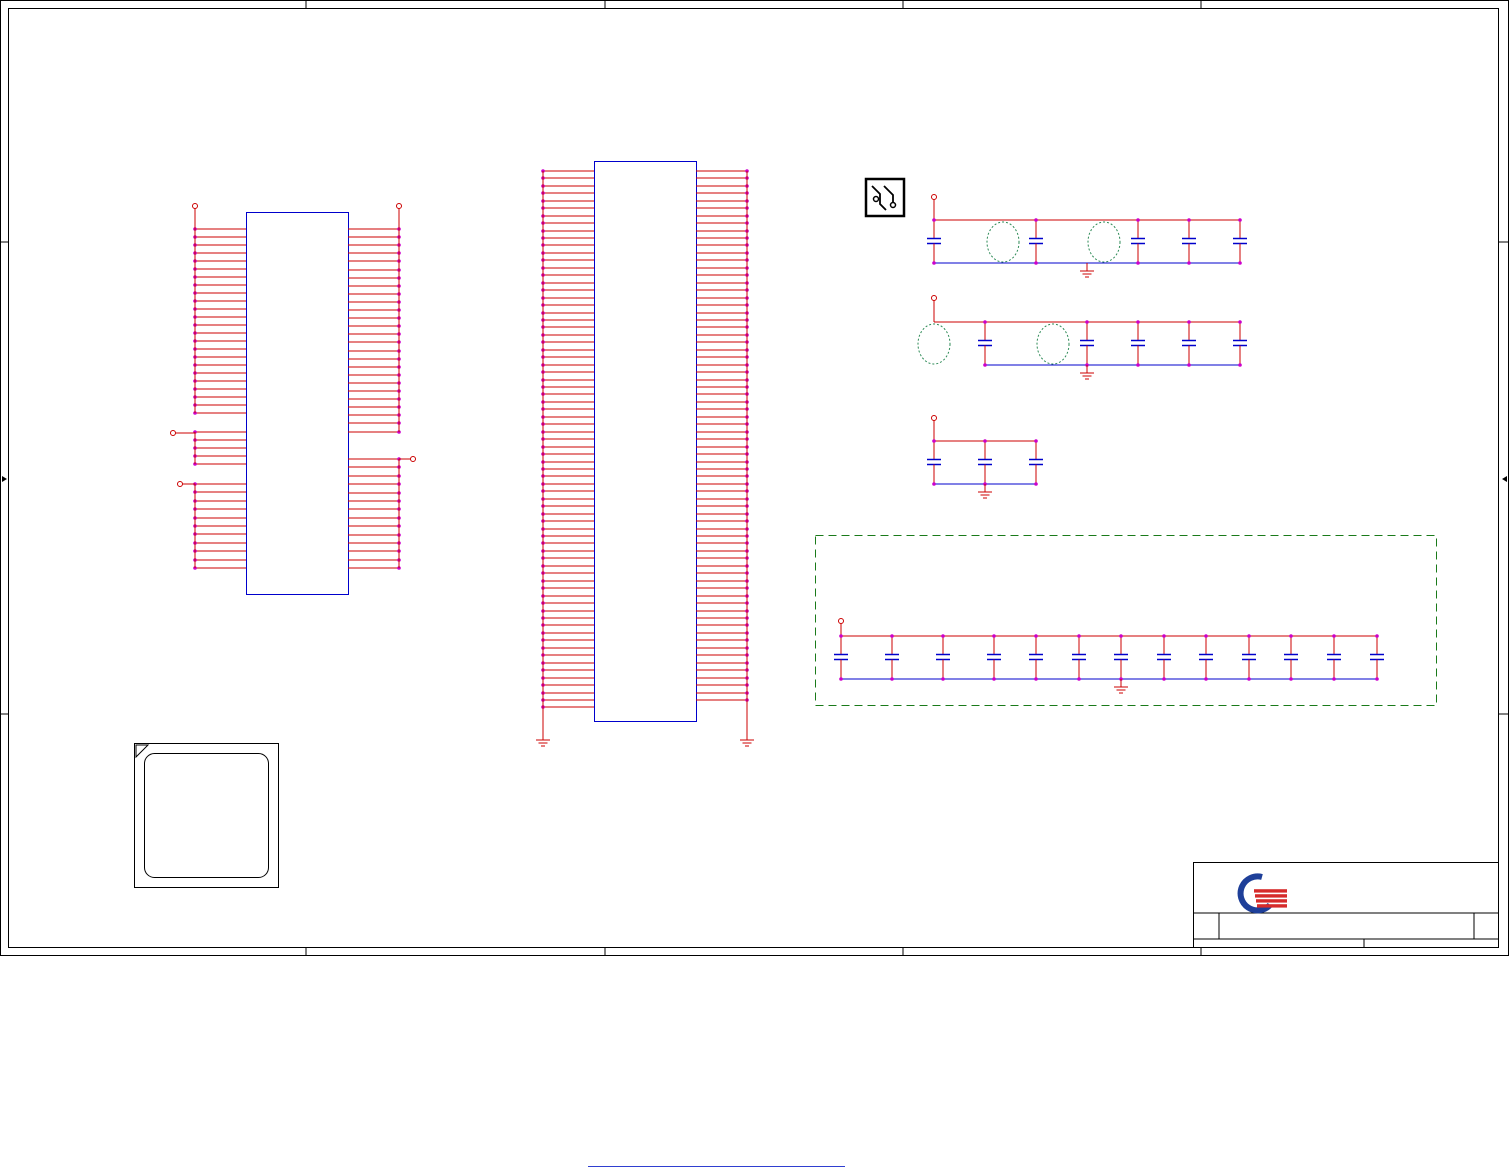  I want to click on company-logo, so click(1262, 893).